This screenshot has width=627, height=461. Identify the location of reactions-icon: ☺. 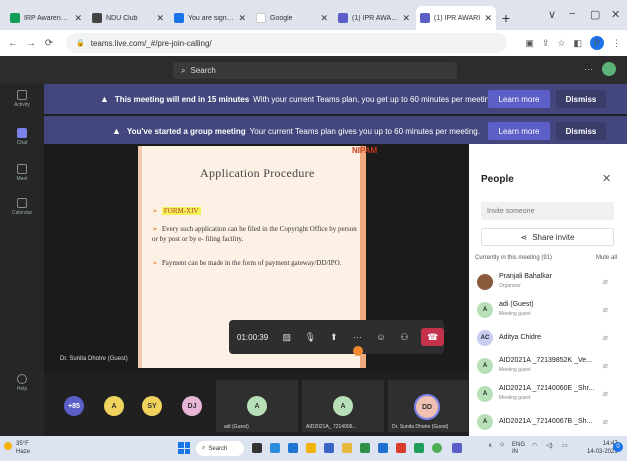
(381, 337).